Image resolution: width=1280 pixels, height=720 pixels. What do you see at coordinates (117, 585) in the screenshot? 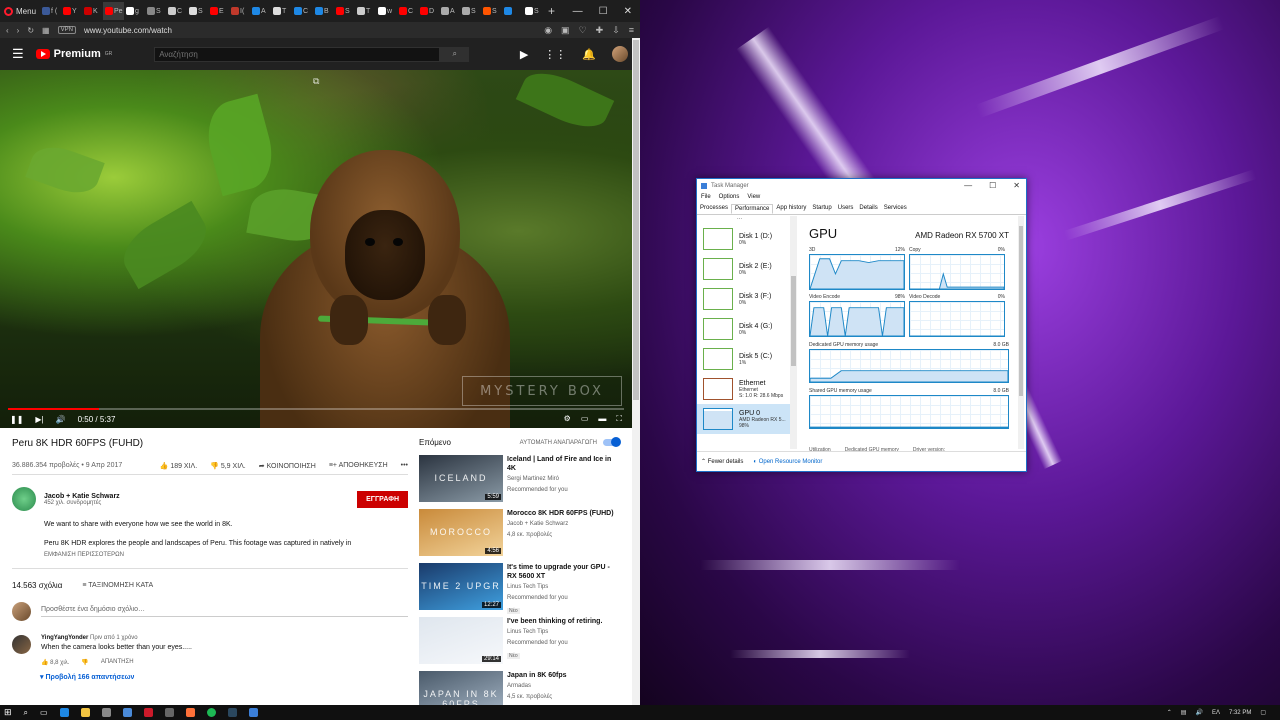
I see `sort-comments-button: ≡ ΤΑΞΙΝΟΜΗΣΗ ΚΑΤΑ` at bounding box center [117, 585].